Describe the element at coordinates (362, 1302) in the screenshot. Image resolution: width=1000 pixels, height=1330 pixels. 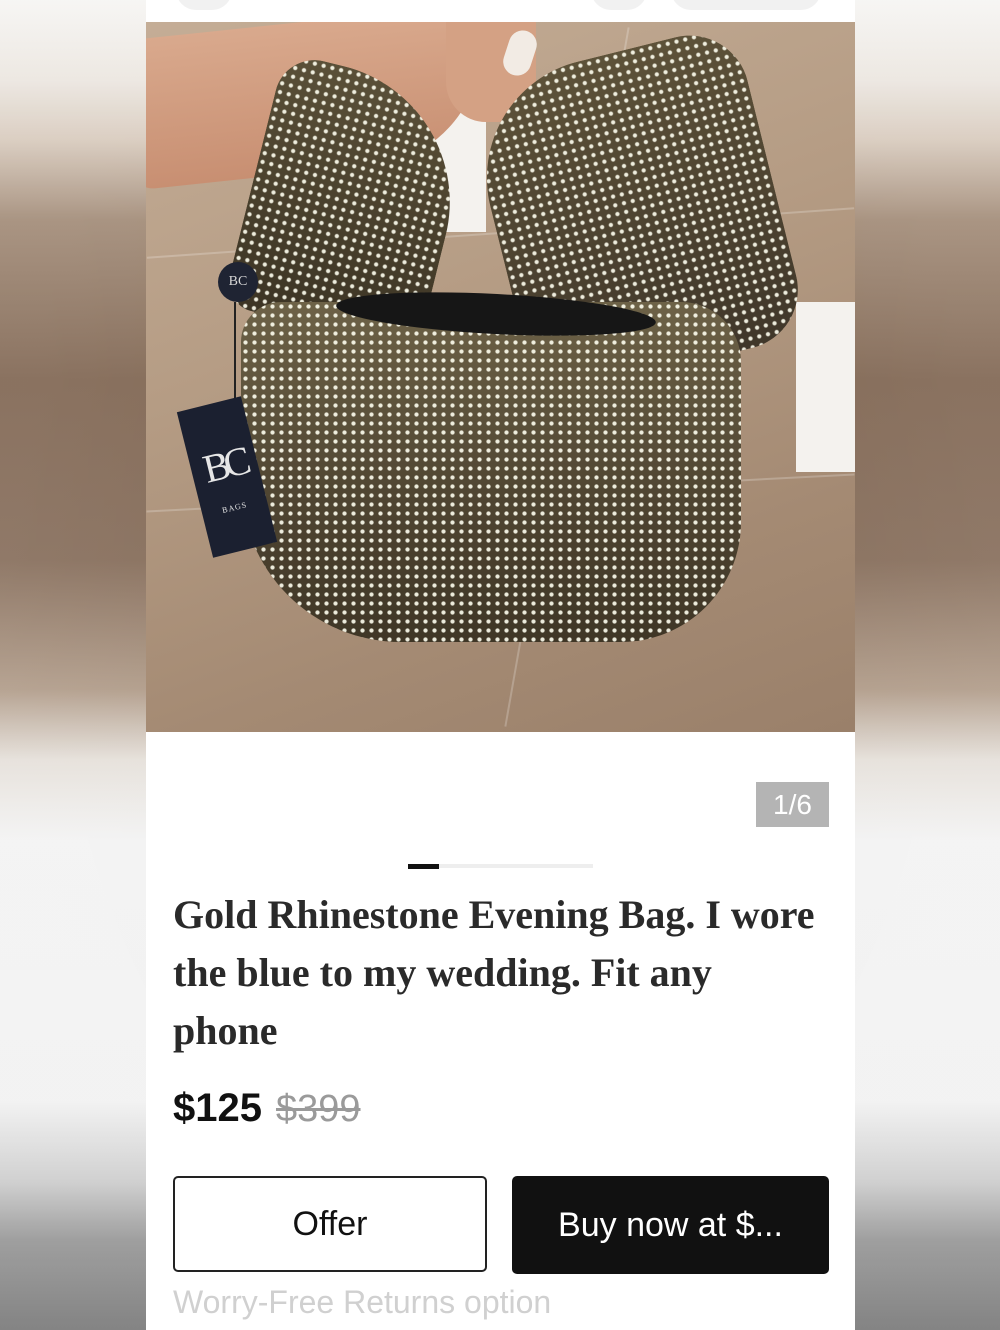
I see `returns-notice: Worry-Free Returns option` at that location.